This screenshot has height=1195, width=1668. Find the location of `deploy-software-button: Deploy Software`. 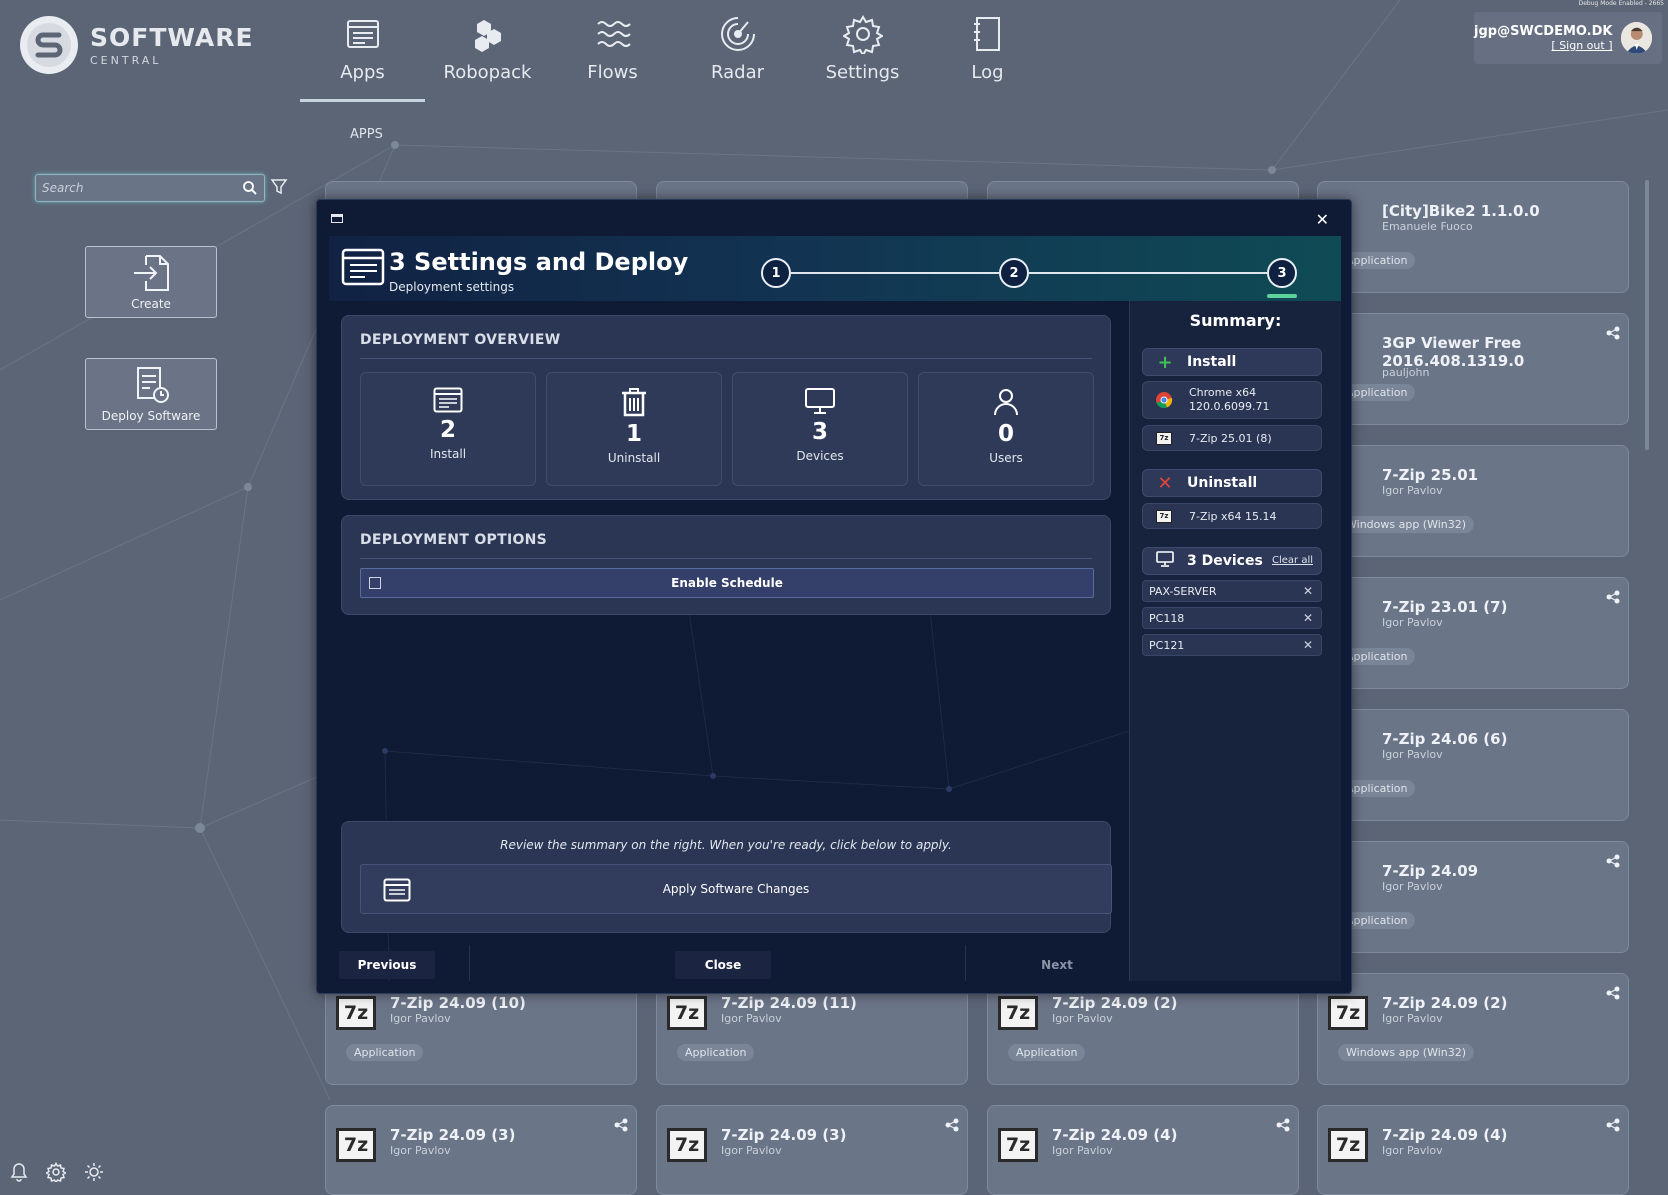

deploy-software-button: Deploy Software is located at coordinates (151, 394).